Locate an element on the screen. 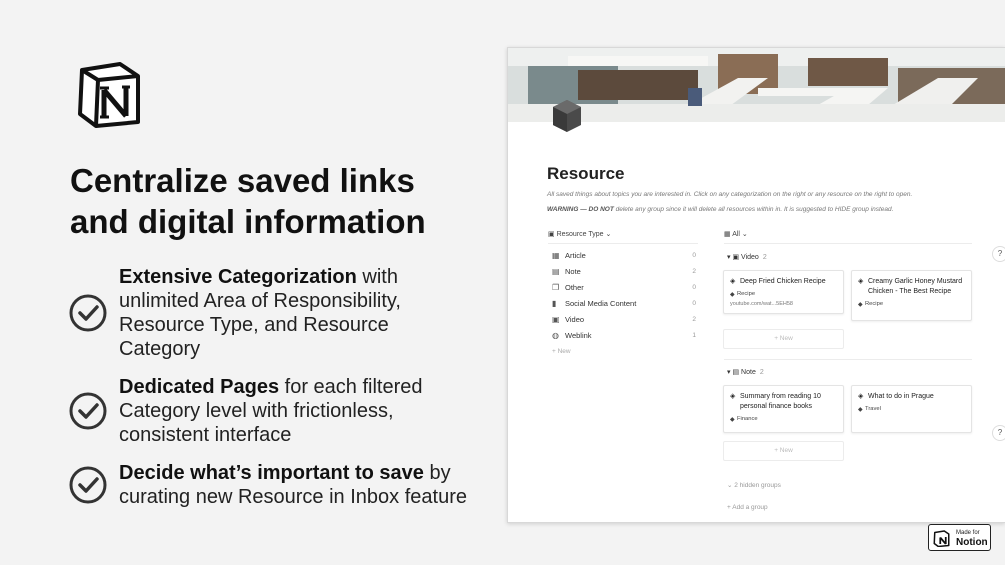 This screenshot has width=1005, height=565. sidebar-item-social-media-content: ▮ Social Media Content 0 is located at coordinates (625, 307).